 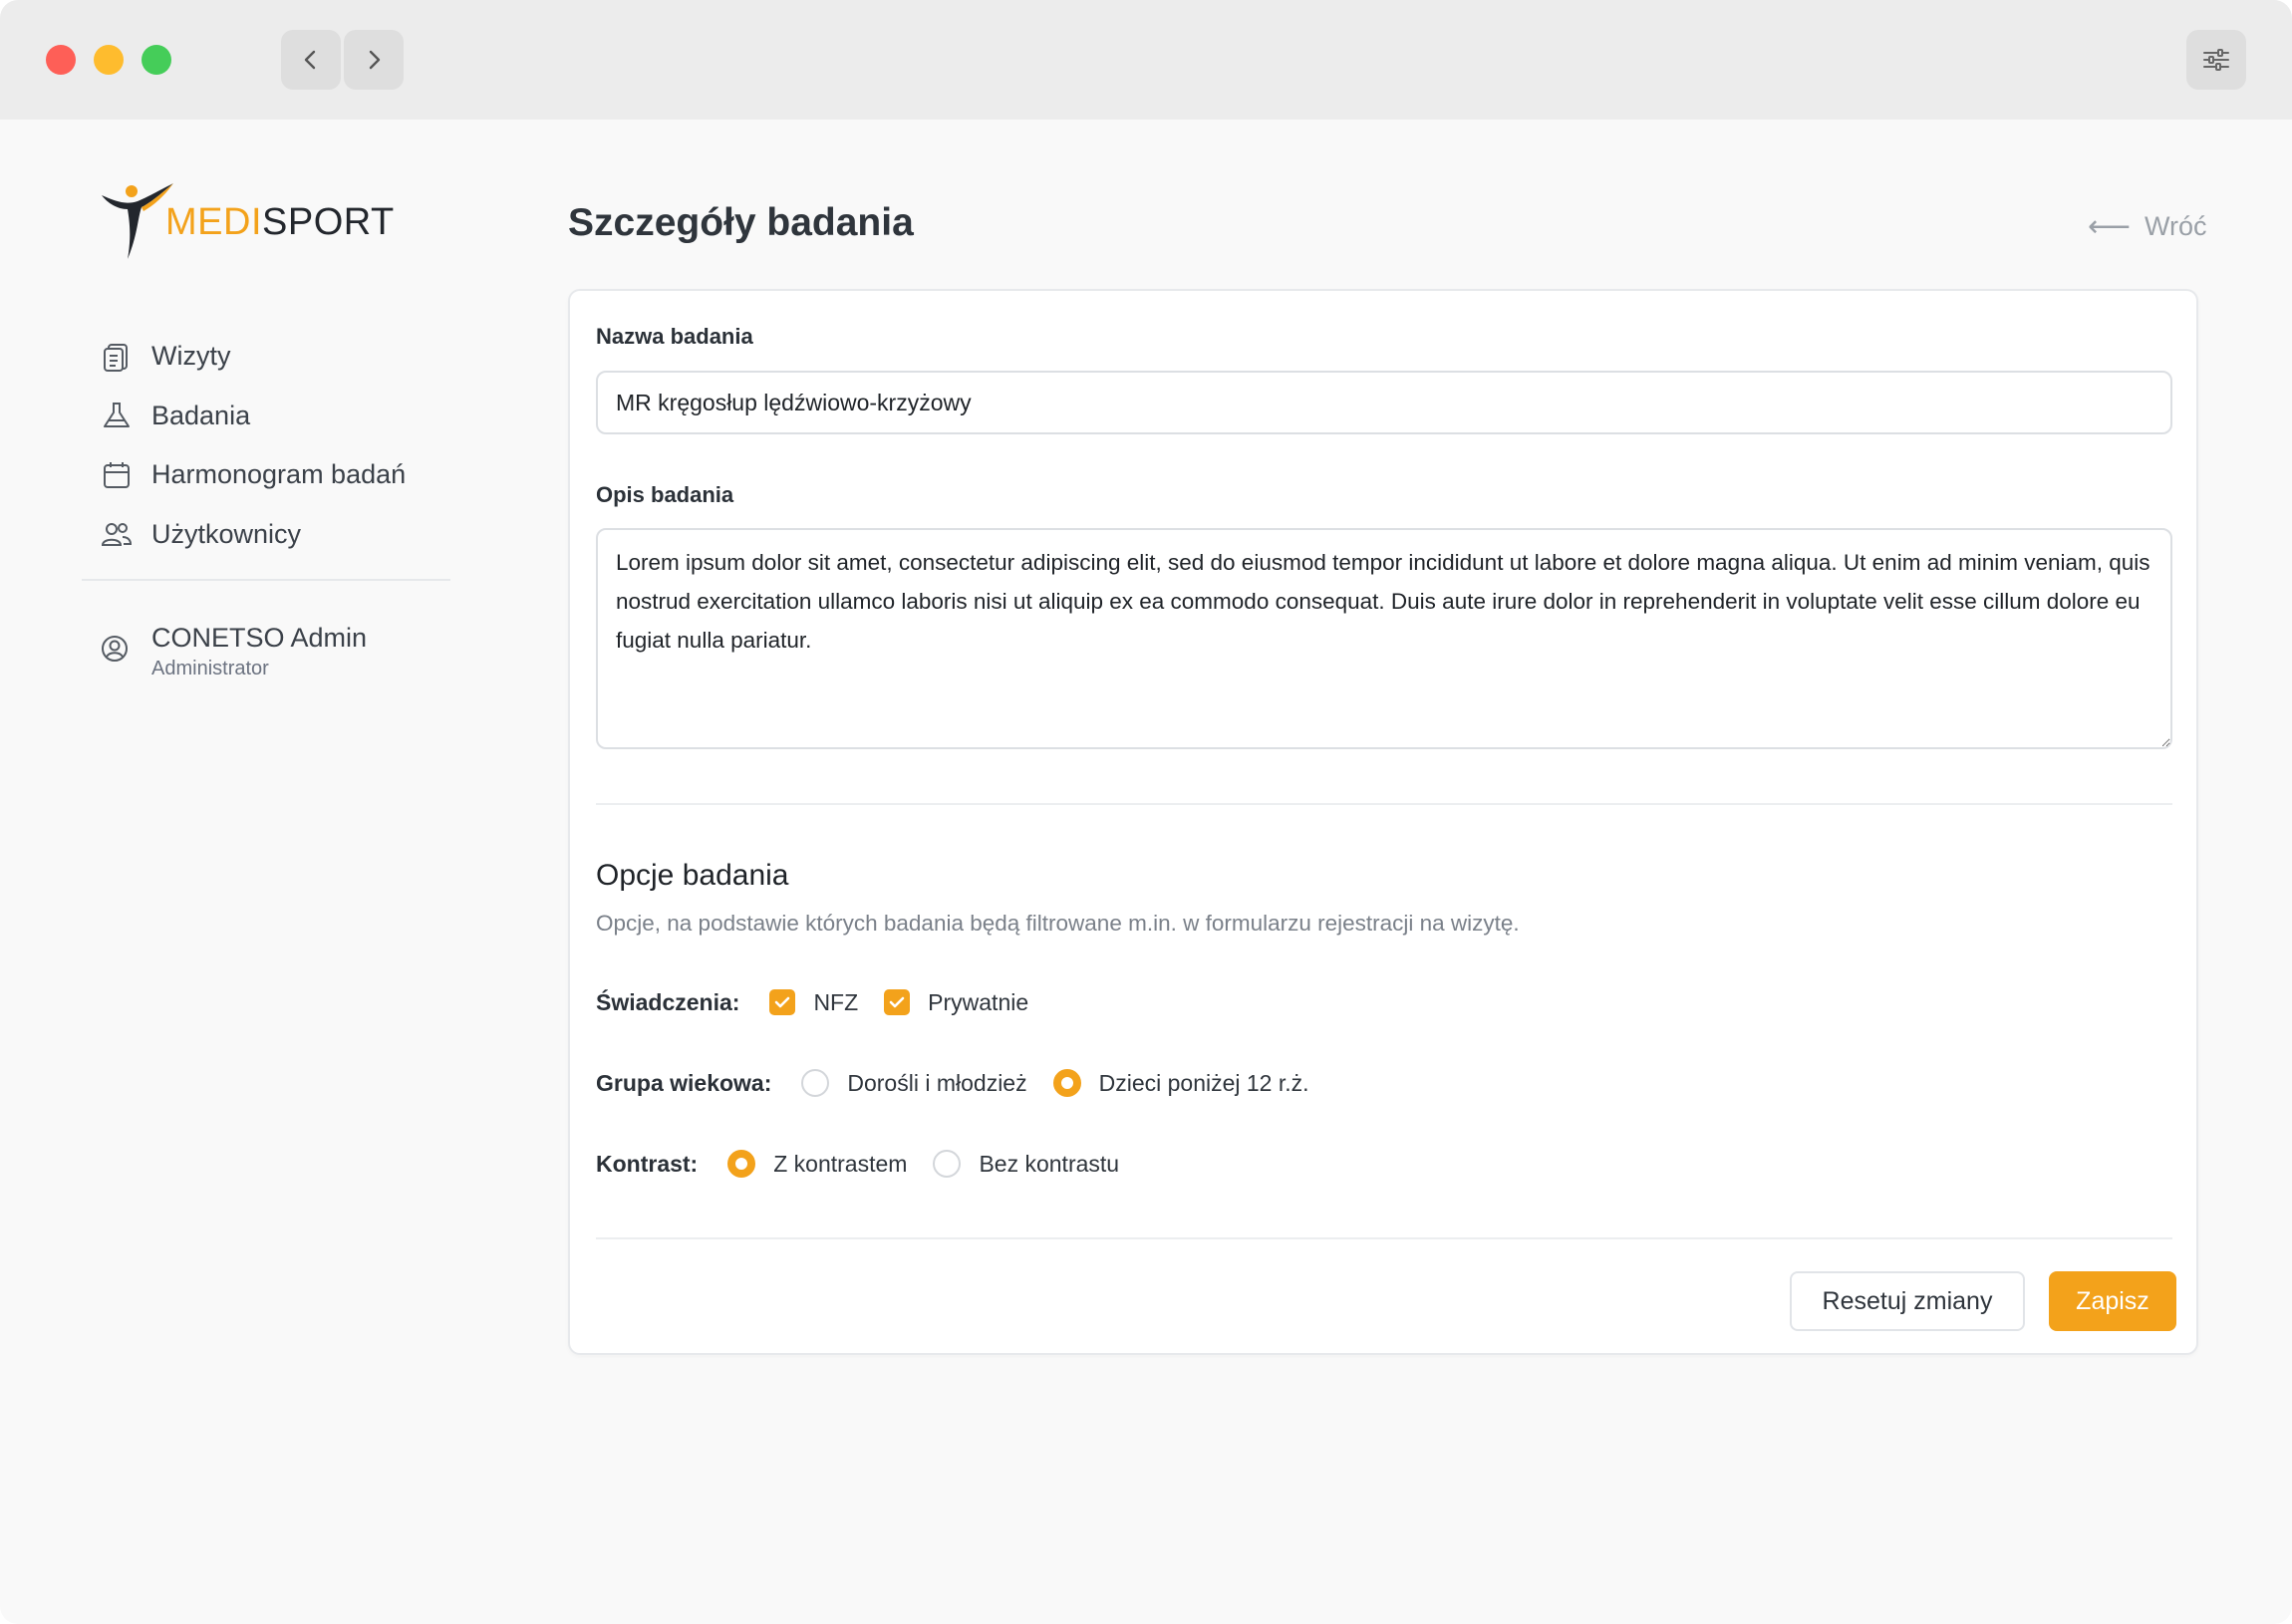 I want to click on brand-wordmark: MEDISPORT, so click(x=280, y=222).